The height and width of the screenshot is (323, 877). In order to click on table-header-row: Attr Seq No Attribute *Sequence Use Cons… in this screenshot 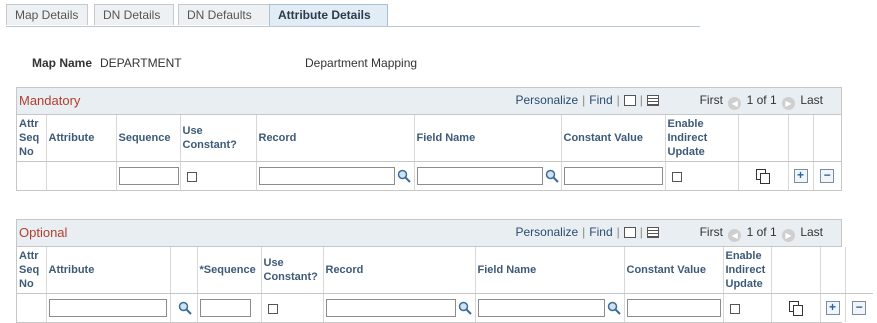, I will do `click(445, 270)`.